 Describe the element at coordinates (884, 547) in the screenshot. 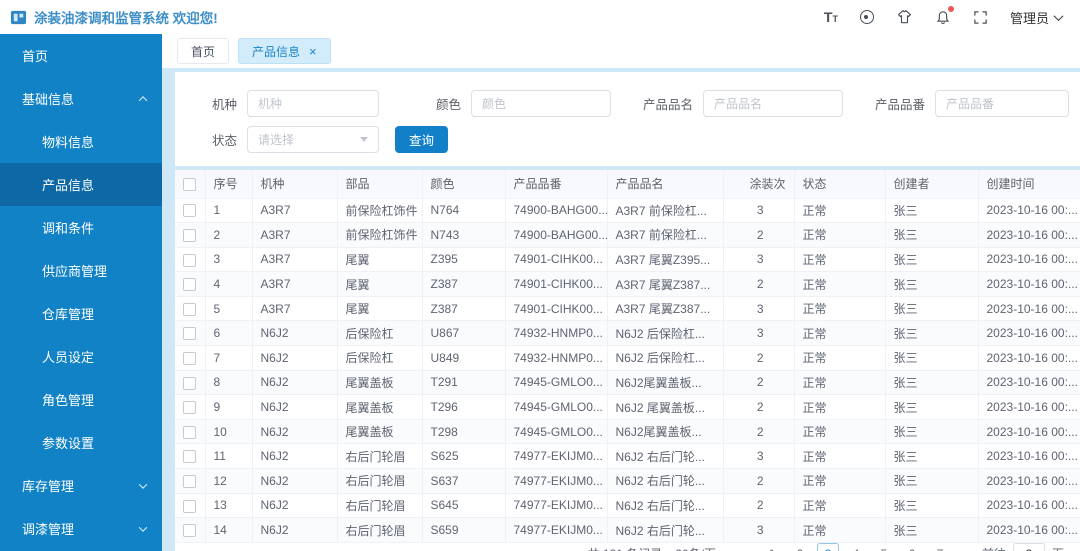

I see `page-button-5: 5` at that location.